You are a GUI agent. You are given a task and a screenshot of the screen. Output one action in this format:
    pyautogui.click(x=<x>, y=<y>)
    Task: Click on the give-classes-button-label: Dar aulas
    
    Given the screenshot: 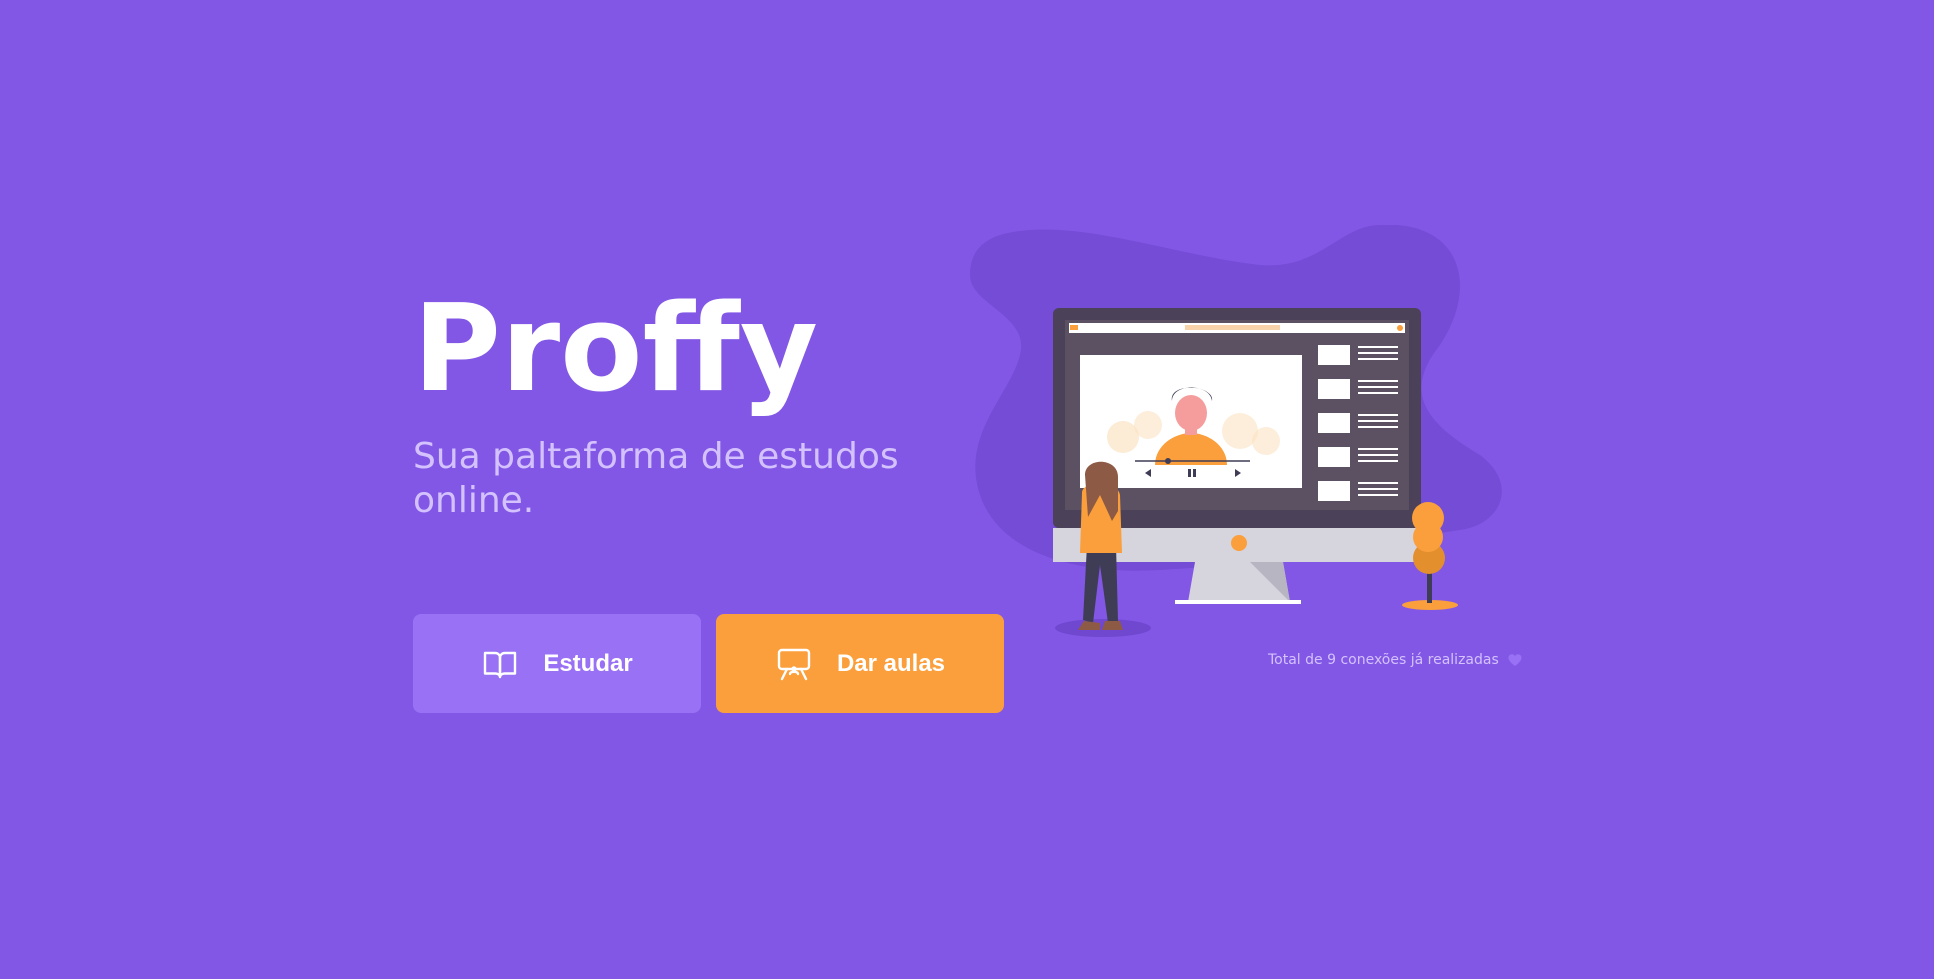 What is the action you would take?
    pyautogui.click(x=891, y=663)
    